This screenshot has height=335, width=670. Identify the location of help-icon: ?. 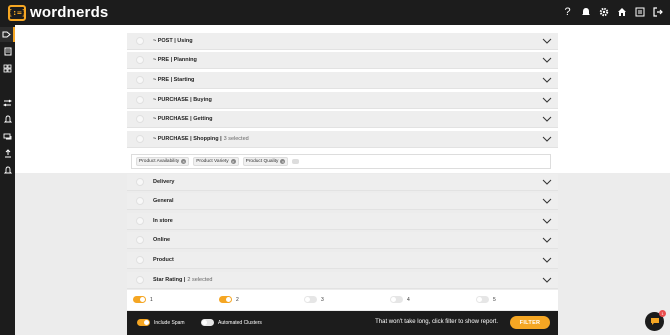
(567, 12).